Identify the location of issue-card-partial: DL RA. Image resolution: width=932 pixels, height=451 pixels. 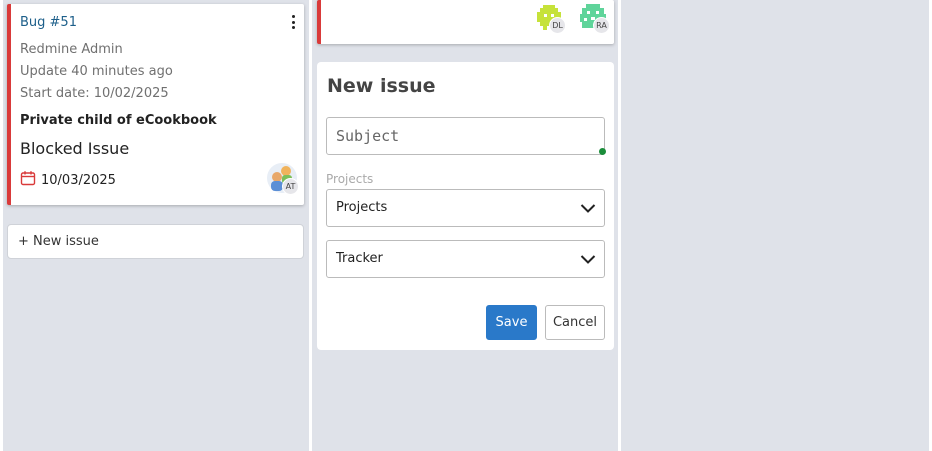
(465, 22).